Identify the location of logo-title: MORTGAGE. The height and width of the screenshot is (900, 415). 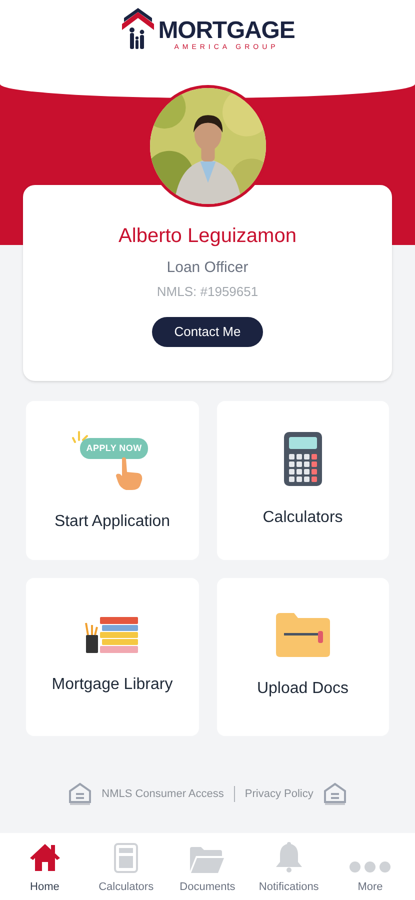
(226, 31).